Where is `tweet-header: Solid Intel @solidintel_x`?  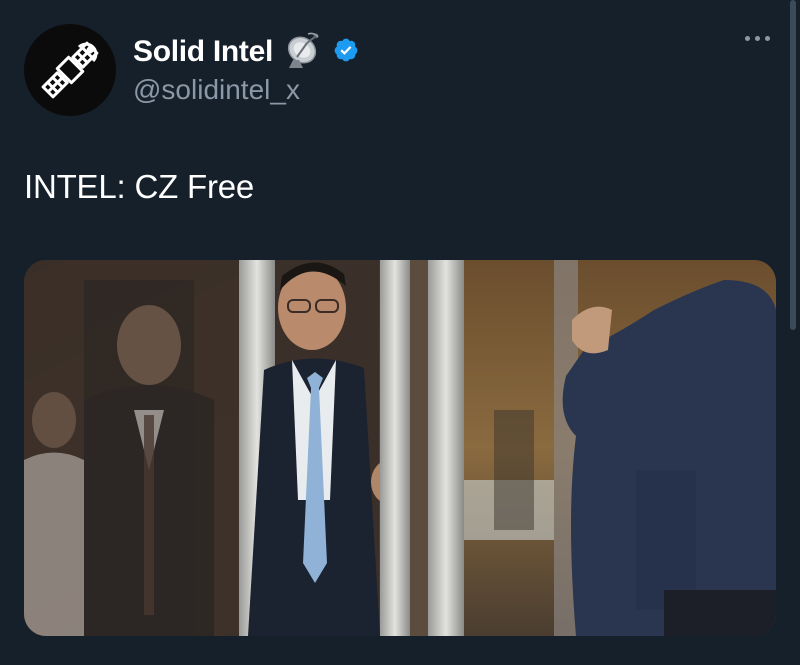
tweet-header: Solid Intel @solidintel_x is located at coordinates (246, 68).